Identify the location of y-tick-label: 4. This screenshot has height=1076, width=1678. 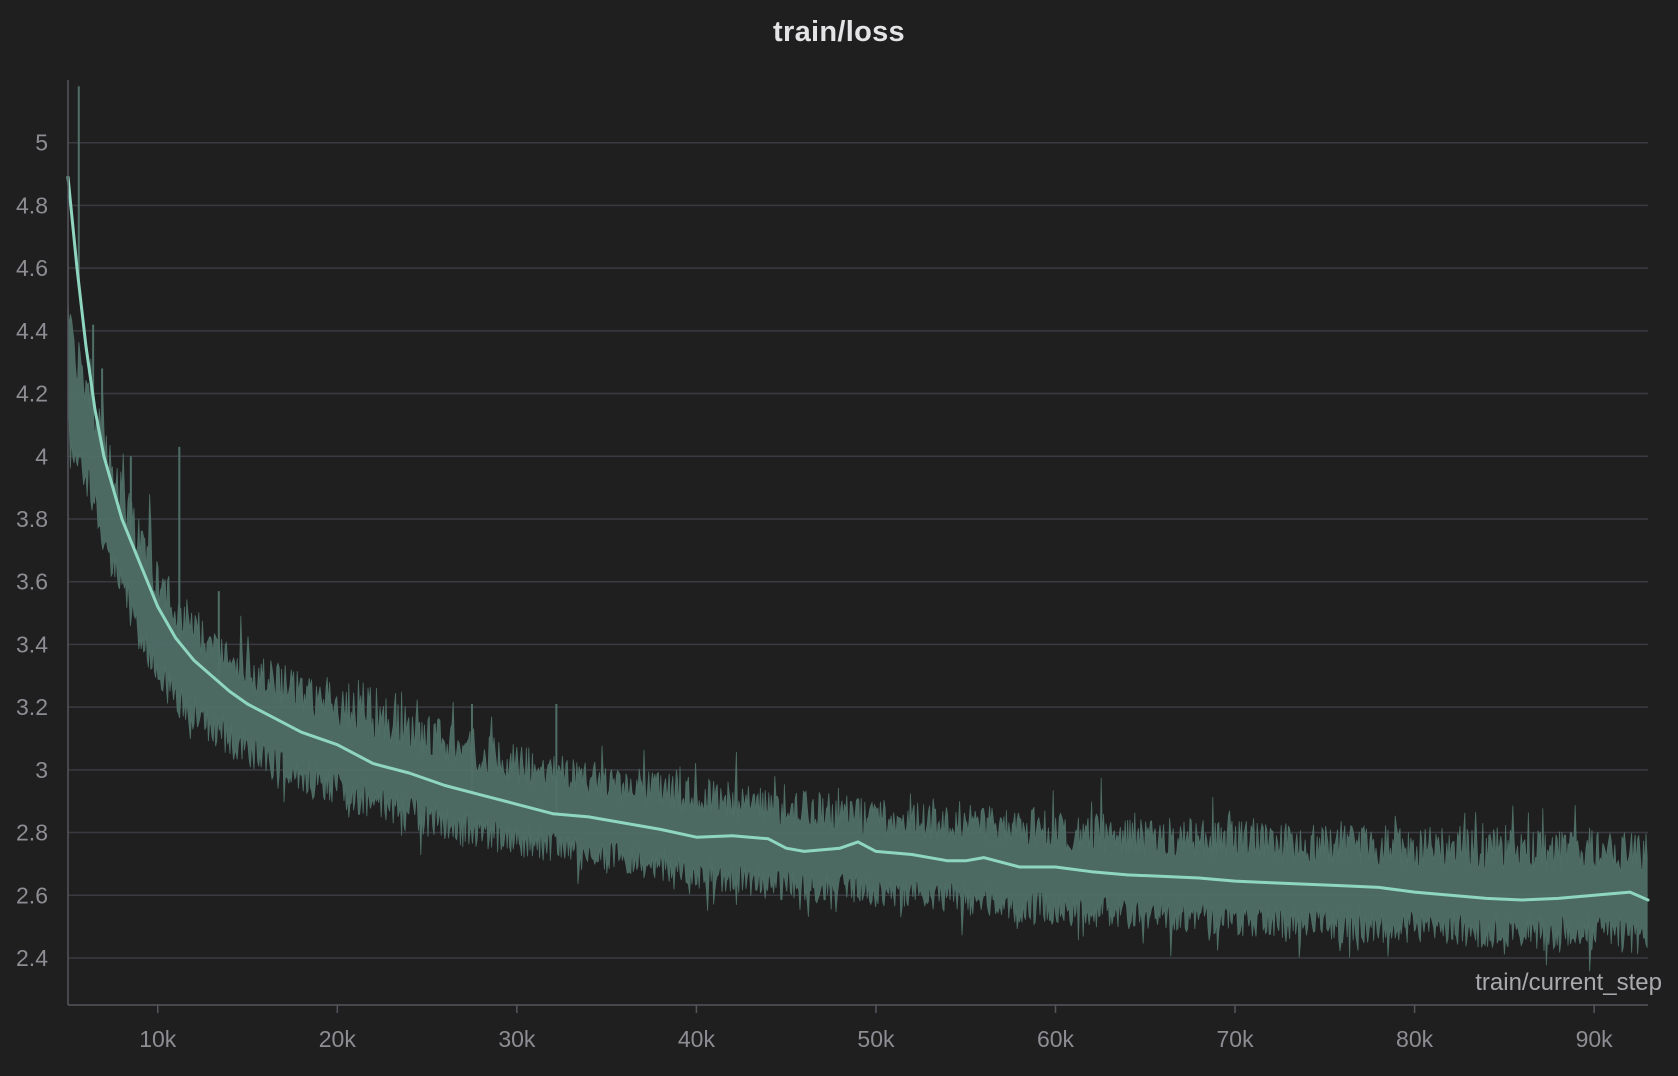
(41, 456).